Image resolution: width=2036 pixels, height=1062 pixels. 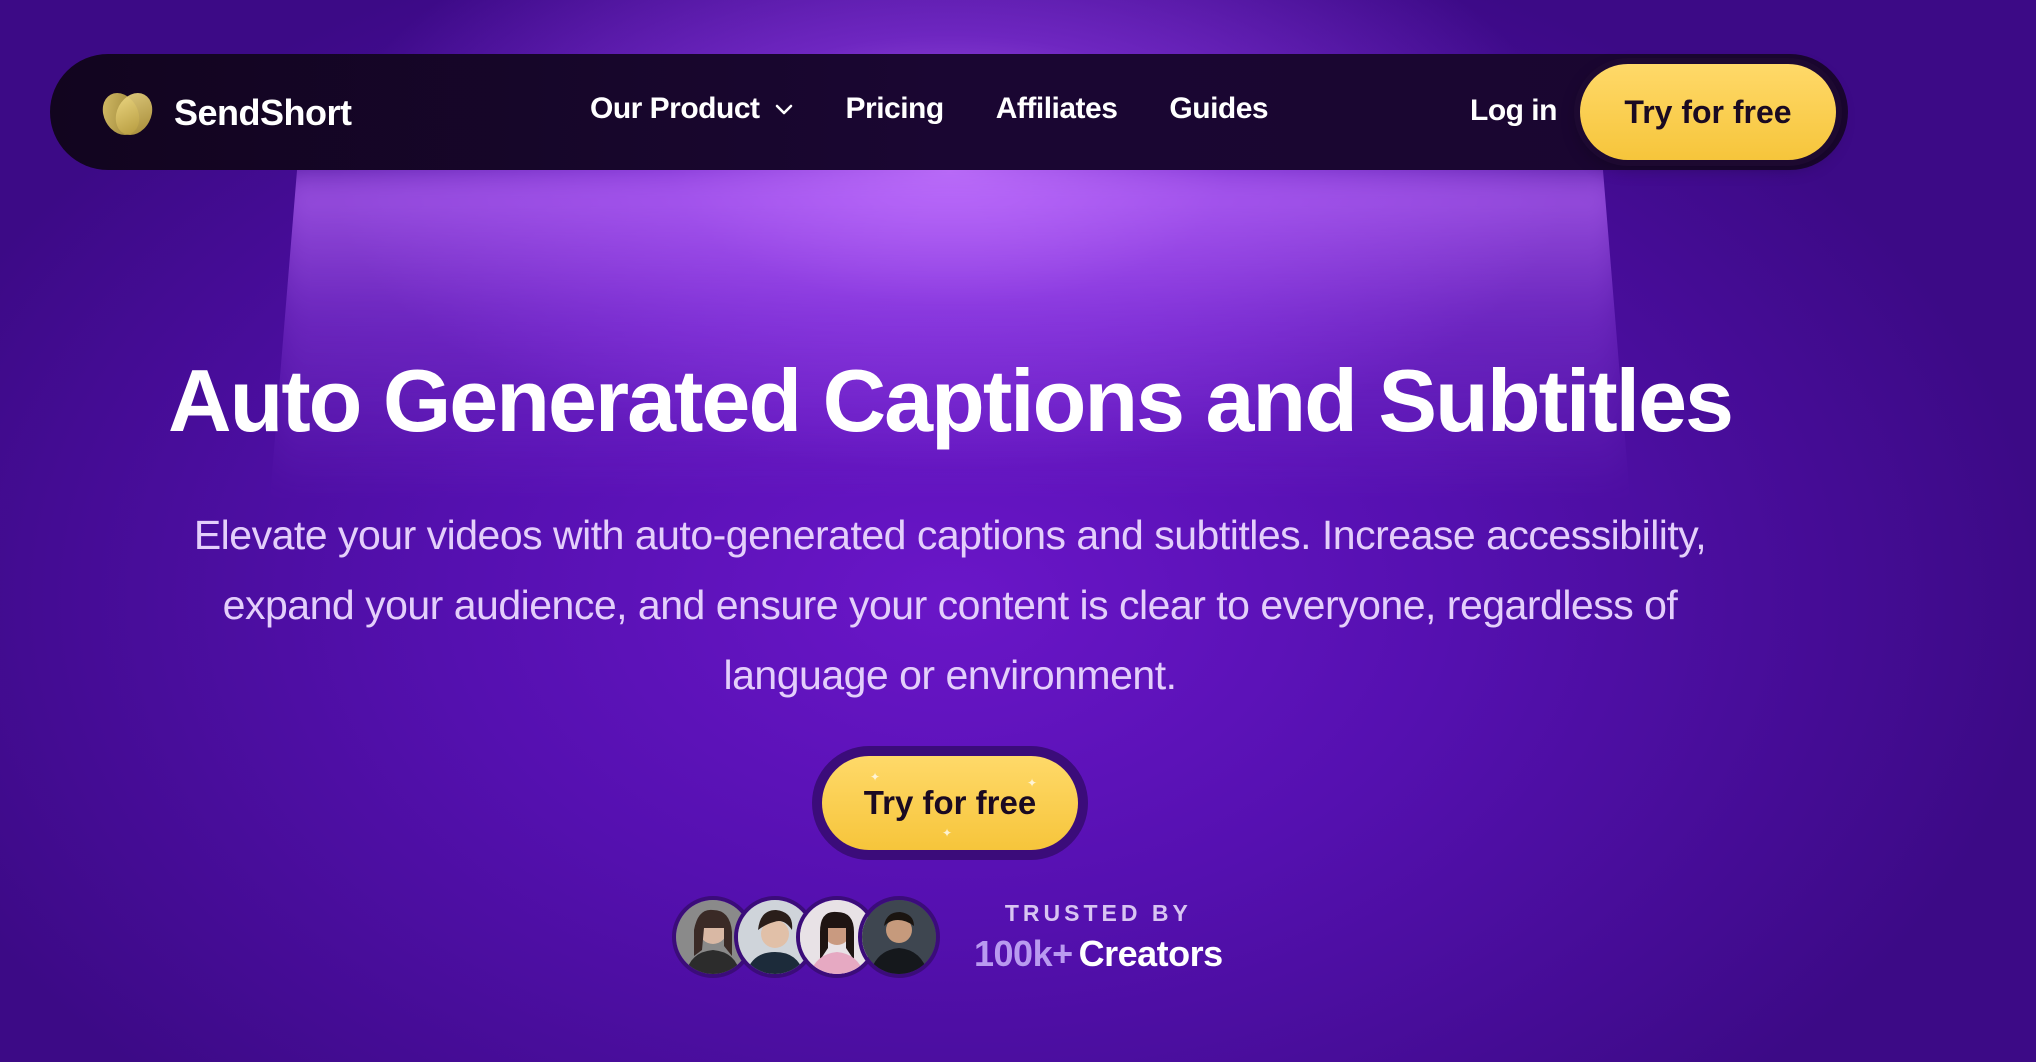 I want to click on brand-logo-icon, so click(x=127, y=114).